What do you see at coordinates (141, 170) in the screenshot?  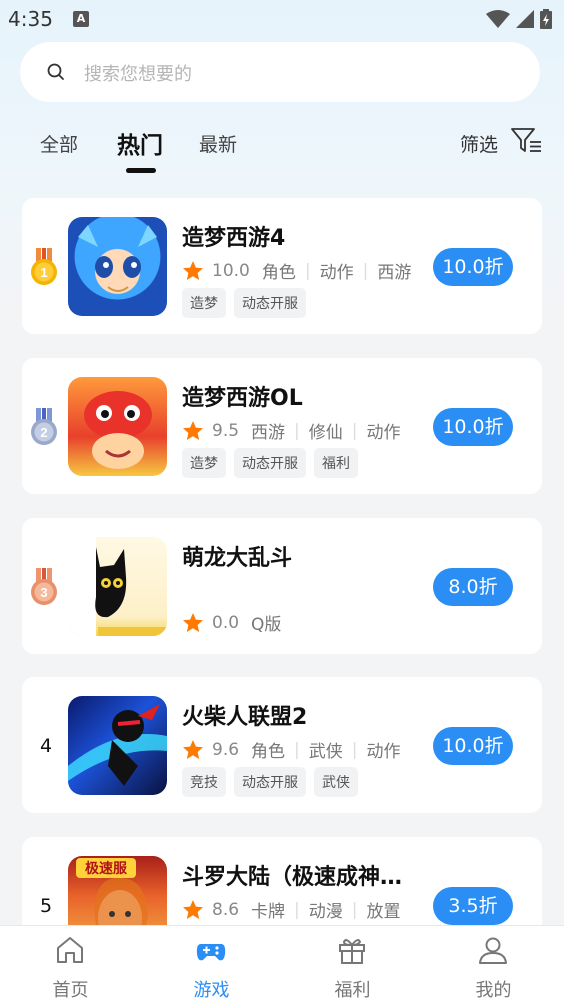 I see `active-tab-indicator` at bounding box center [141, 170].